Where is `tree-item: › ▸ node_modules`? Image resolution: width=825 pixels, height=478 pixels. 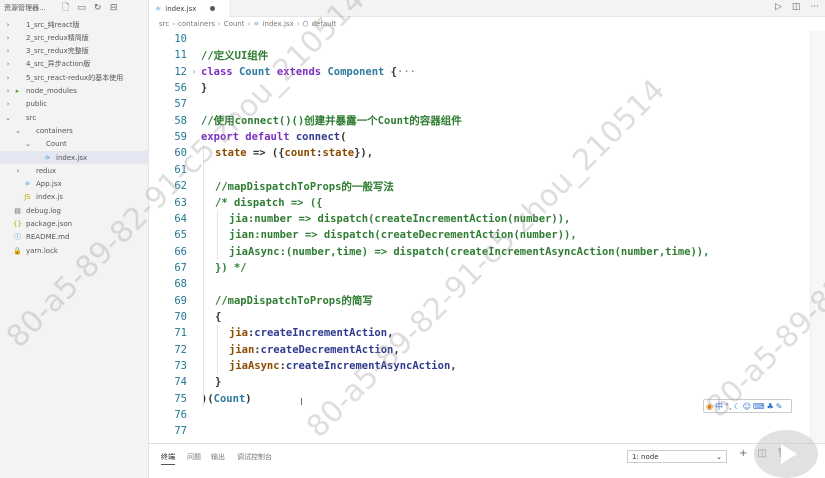
tree-item: › ▸ node_modules is located at coordinates (76, 91).